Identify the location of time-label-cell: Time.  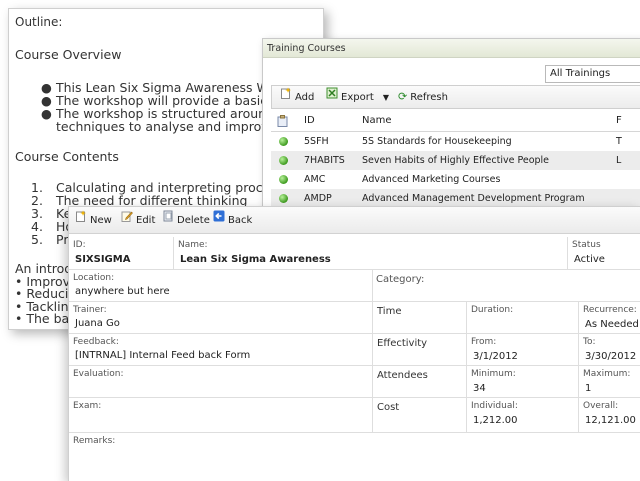
(420, 318).